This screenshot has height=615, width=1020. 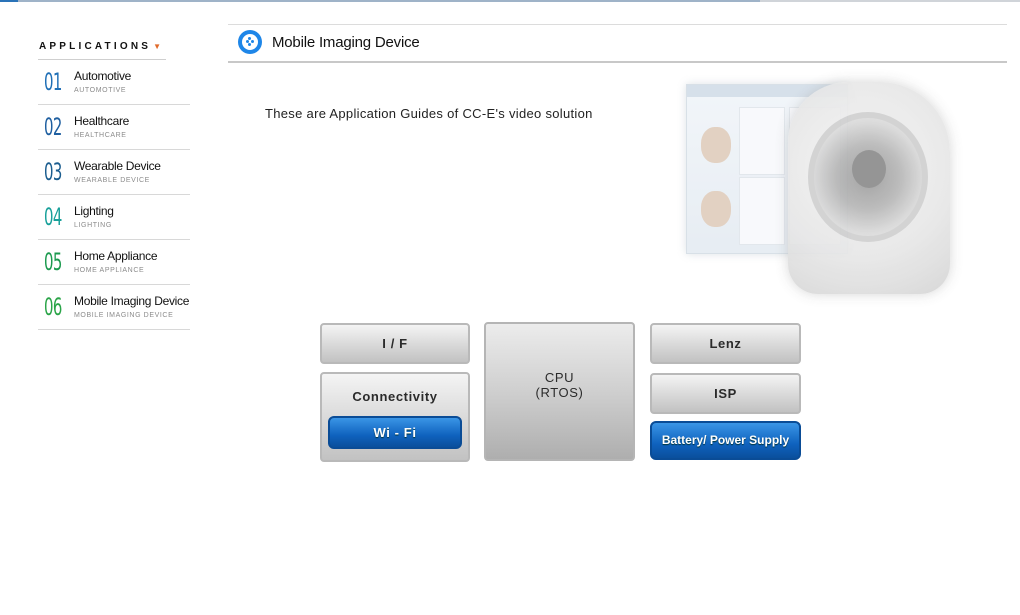 What do you see at coordinates (157, 46) in the screenshot?
I see `caret-down-icon: ▼` at bounding box center [157, 46].